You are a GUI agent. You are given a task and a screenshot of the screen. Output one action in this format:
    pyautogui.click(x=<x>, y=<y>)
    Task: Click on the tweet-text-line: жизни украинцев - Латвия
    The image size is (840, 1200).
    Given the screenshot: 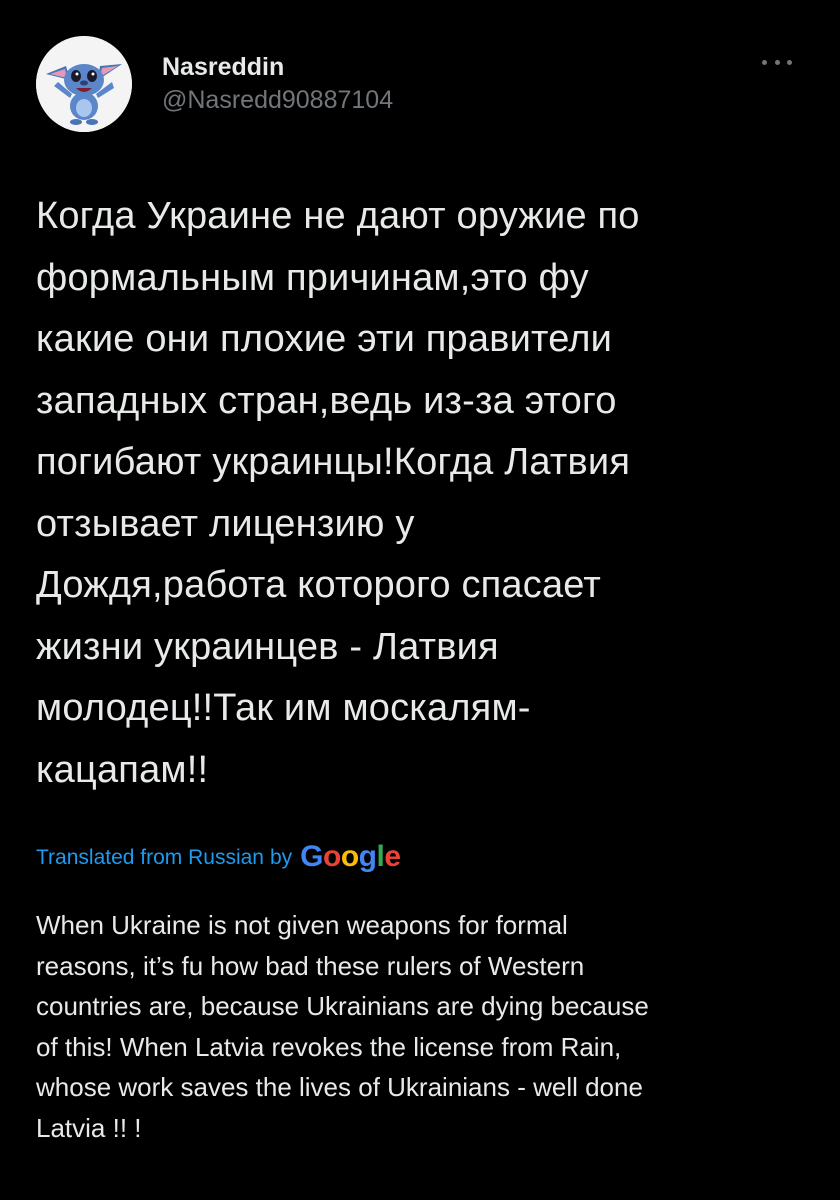 What is the action you would take?
    pyautogui.click(x=267, y=646)
    